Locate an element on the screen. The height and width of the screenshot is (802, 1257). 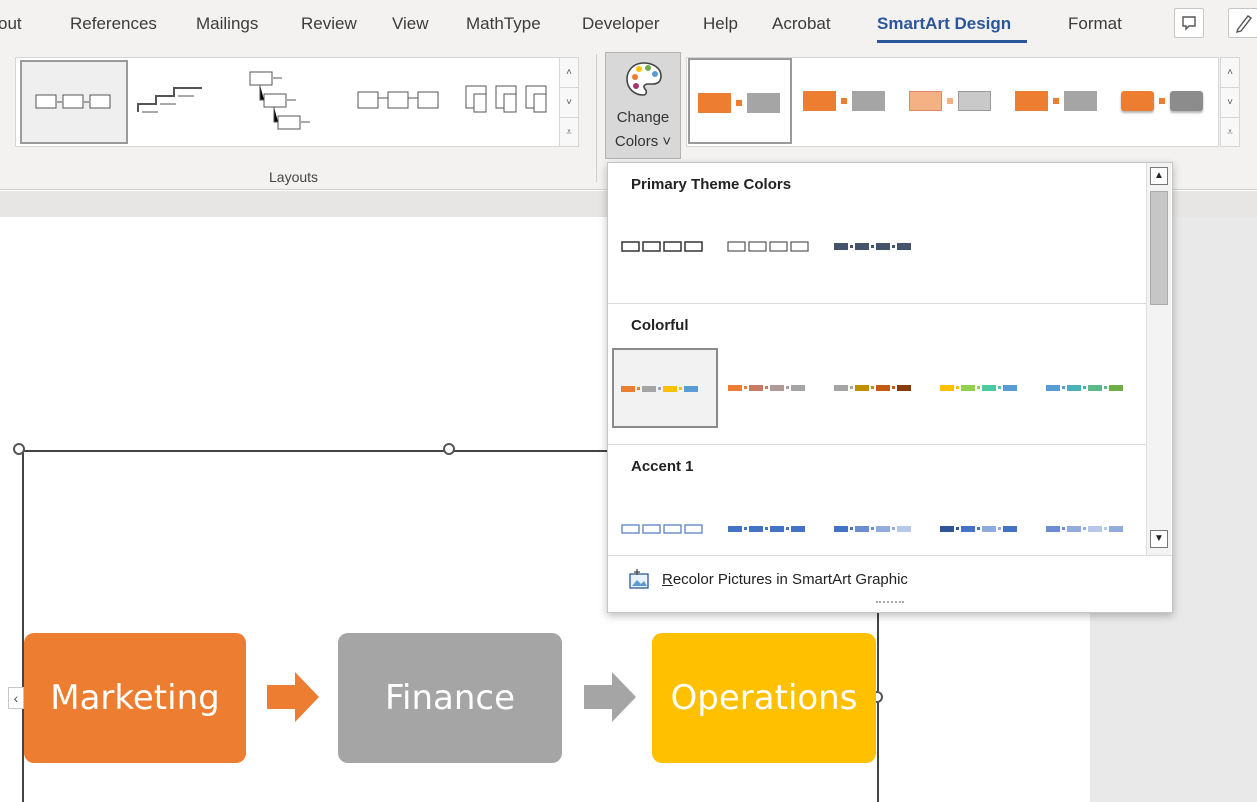
tab-smartart-design: SmartArt Design is located at coordinates (944, 24).